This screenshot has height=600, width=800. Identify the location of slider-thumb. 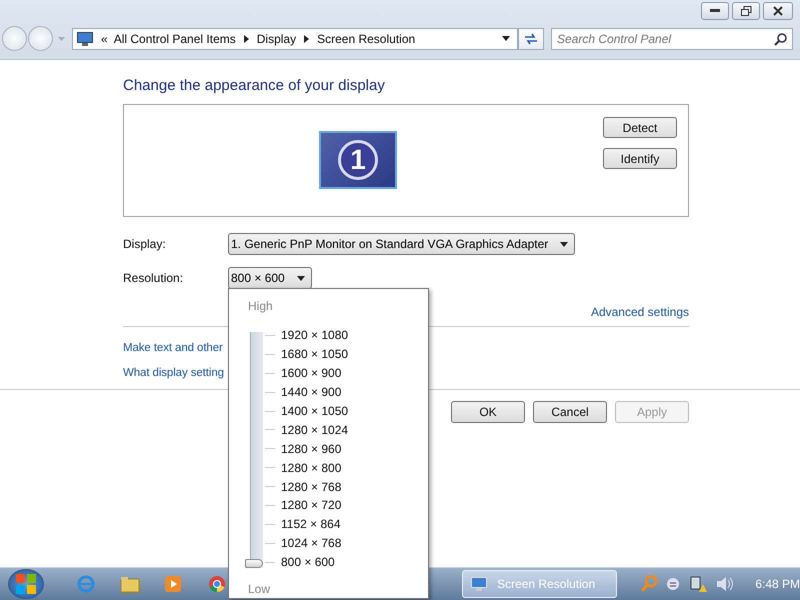
(254, 563).